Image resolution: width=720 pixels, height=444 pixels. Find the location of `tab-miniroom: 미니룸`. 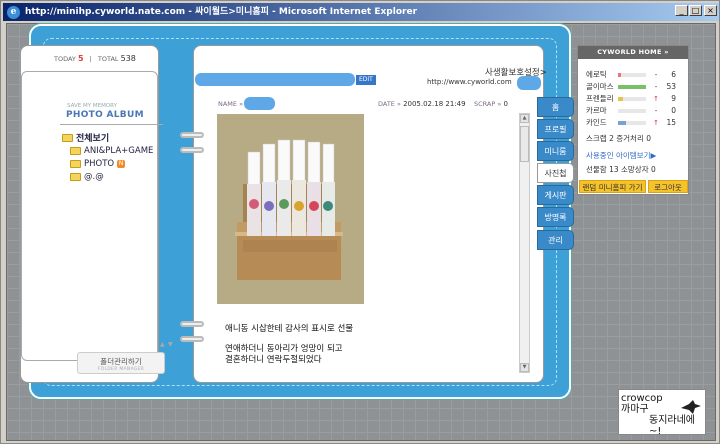

tab-miniroom: 미니룸 is located at coordinates (555, 151).